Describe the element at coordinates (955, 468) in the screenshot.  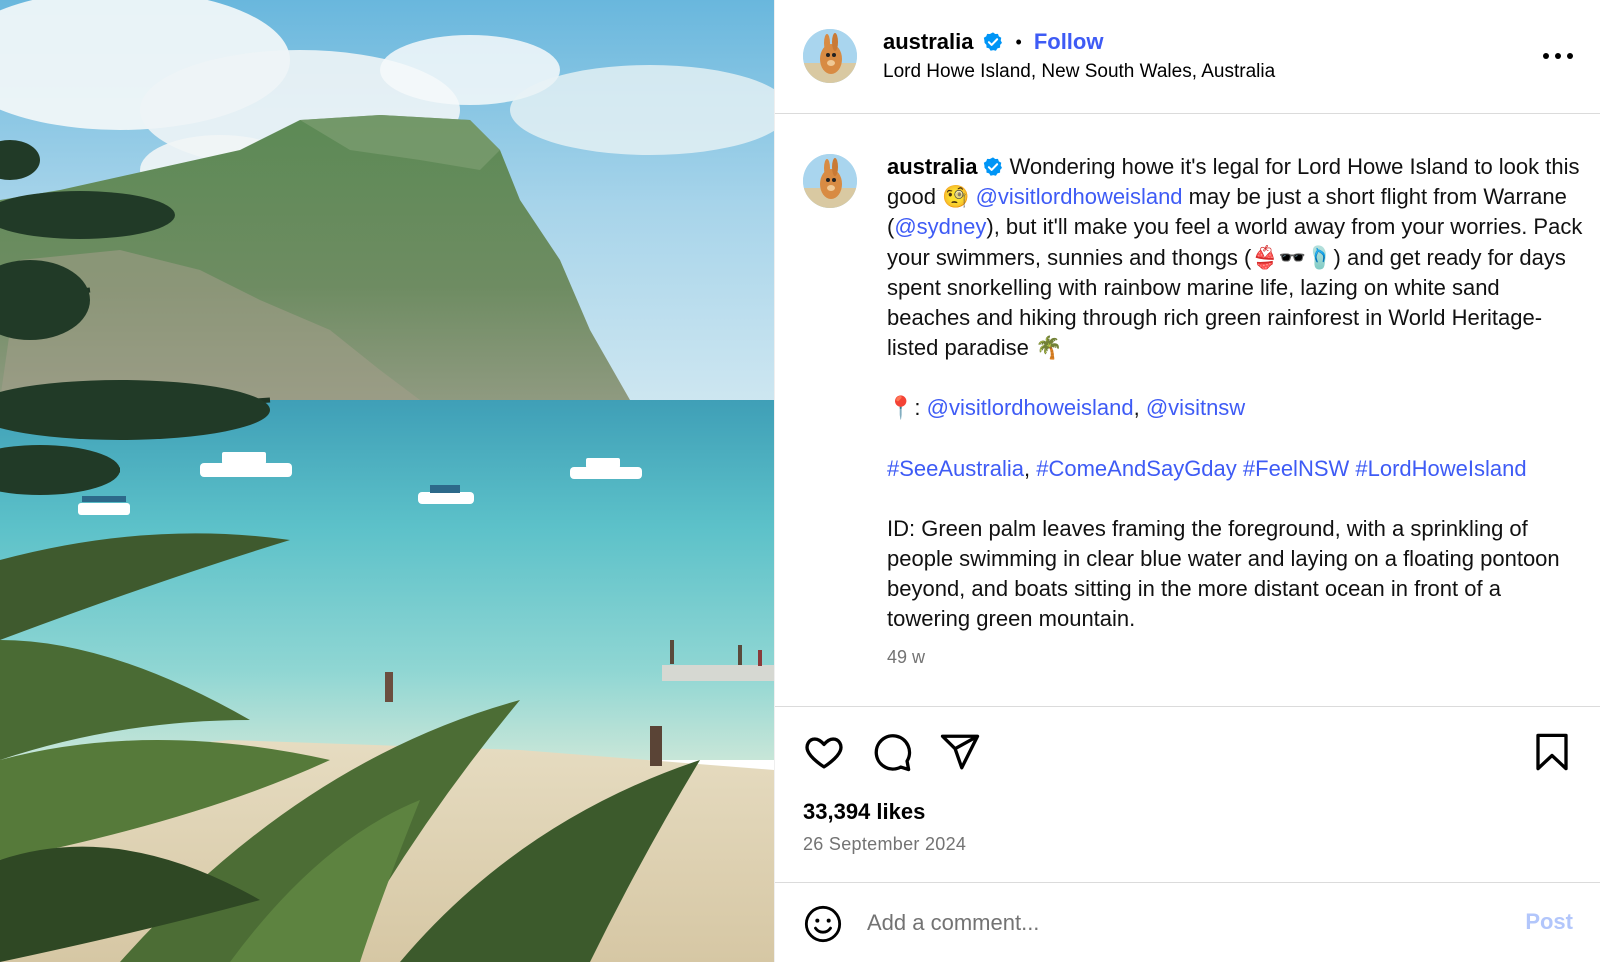
I see `hashtag-link: #SeeAustralia` at that location.